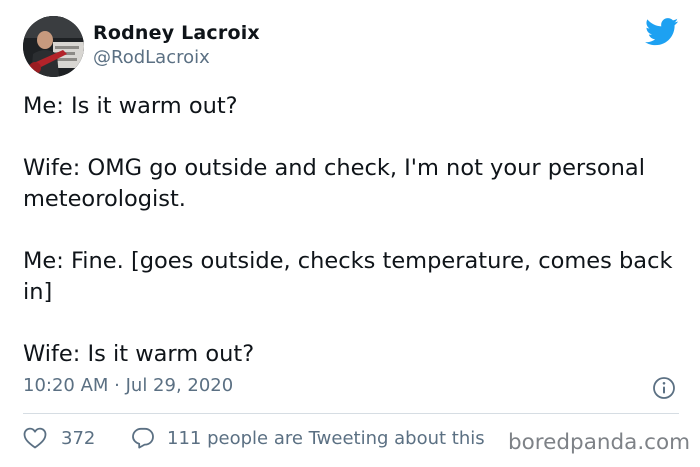  What do you see at coordinates (151, 57) in the screenshot?
I see `author-handle: @RodLacroix` at bounding box center [151, 57].